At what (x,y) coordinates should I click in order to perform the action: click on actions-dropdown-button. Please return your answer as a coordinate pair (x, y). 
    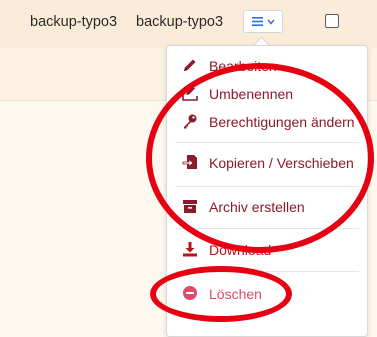
    Looking at the image, I should click on (263, 21).